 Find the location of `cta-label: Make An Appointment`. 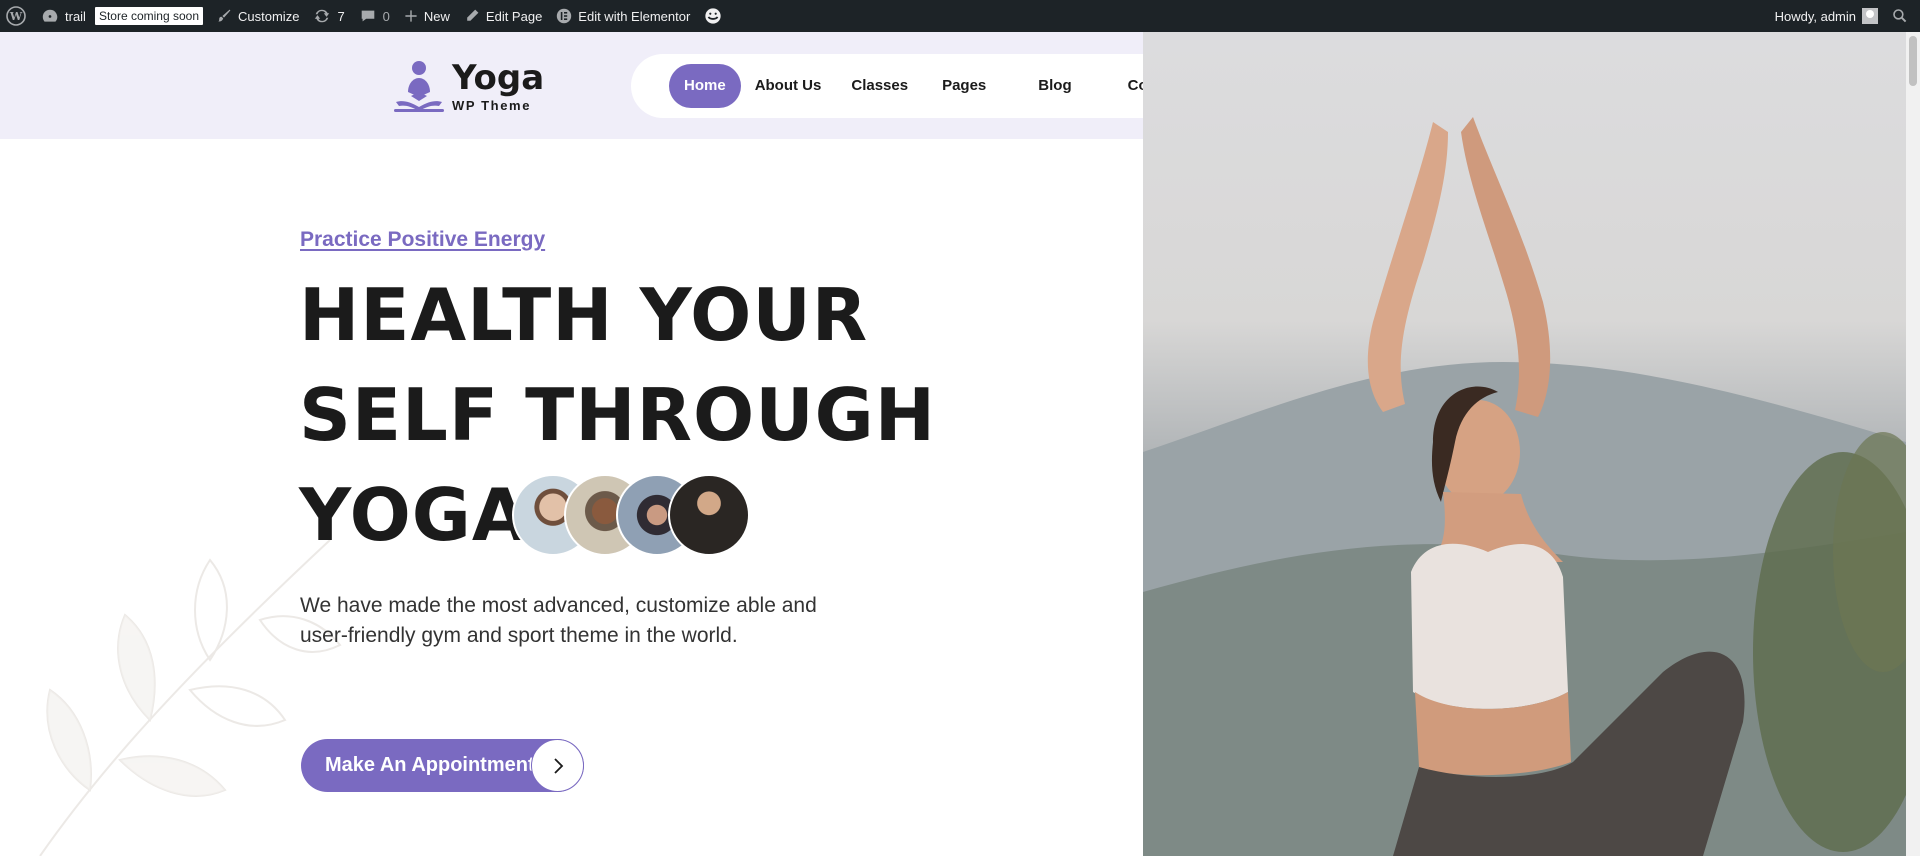

cta-label: Make An Appointment is located at coordinates (430, 765).